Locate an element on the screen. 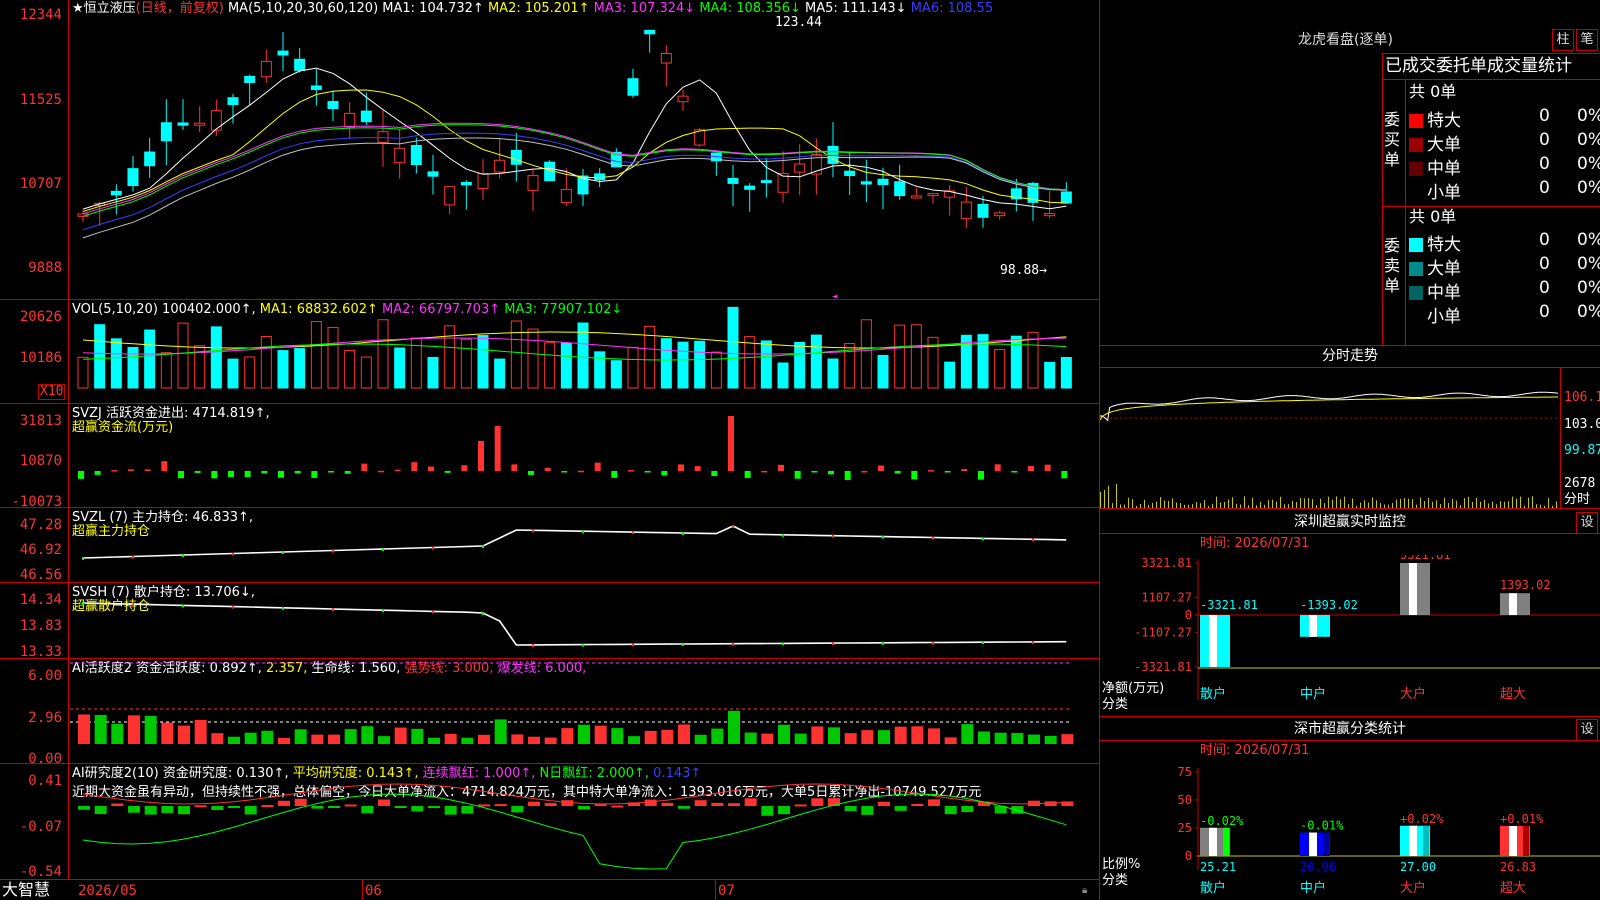 The height and width of the screenshot is (900, 1600). sz-monitor-x-title: 分类 is located at coordinates (1115, 704).